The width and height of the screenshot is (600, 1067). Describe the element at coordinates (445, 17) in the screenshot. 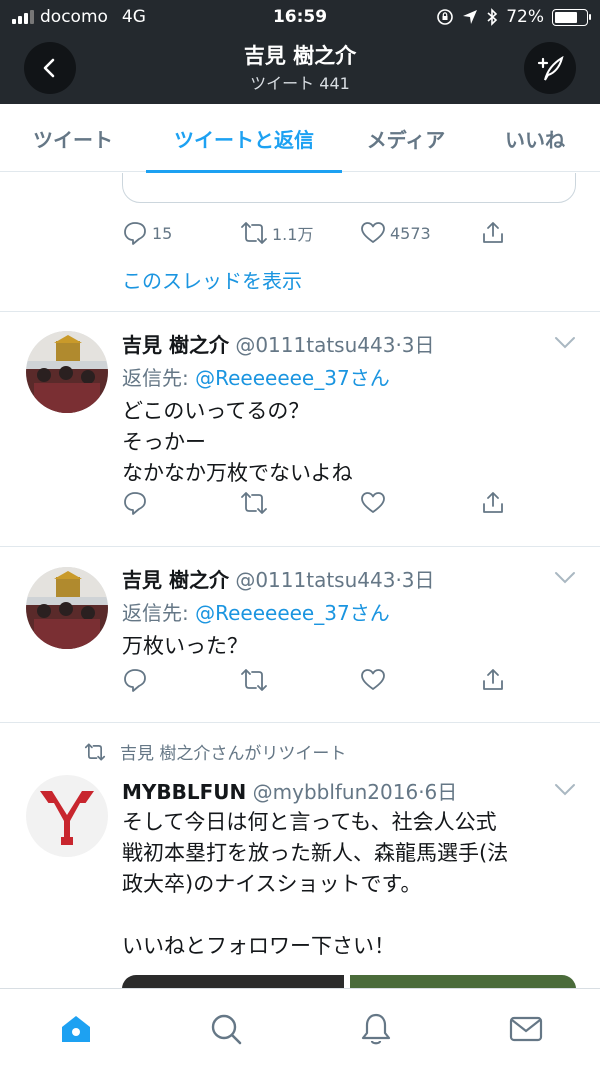

I see `orientation-lock-icon` at that location.